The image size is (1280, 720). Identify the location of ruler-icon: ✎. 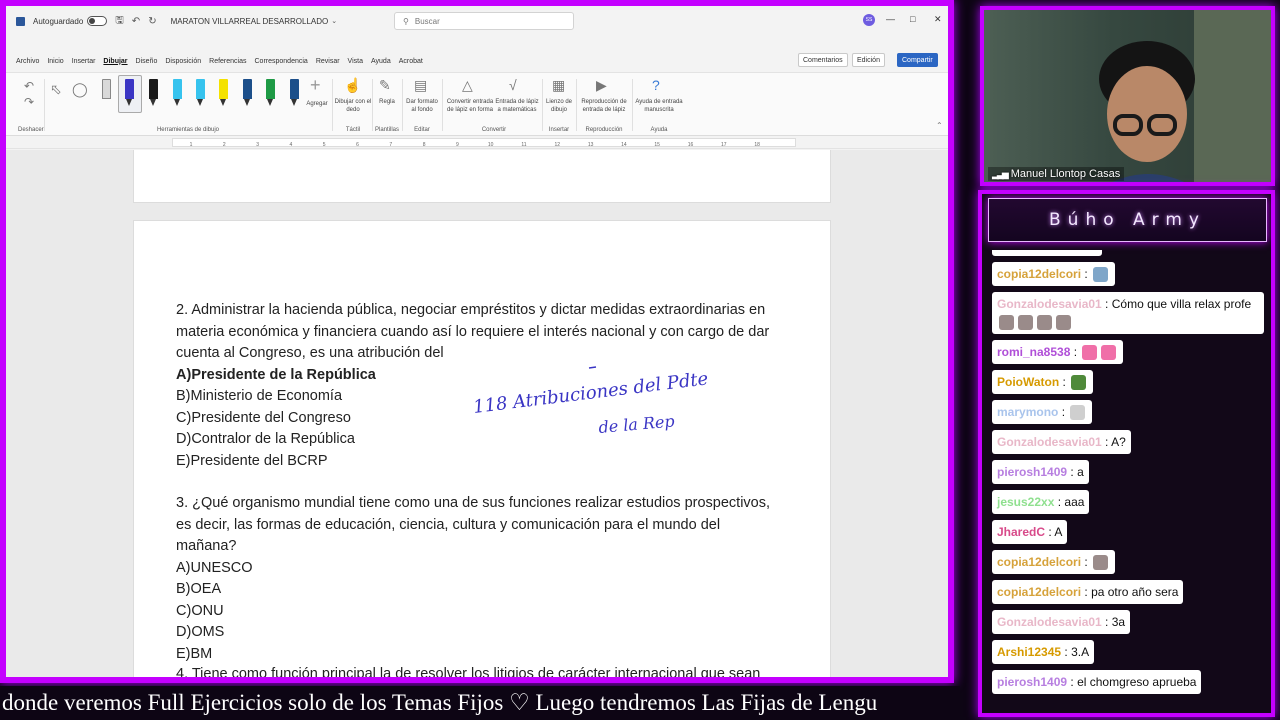
(385, 85).